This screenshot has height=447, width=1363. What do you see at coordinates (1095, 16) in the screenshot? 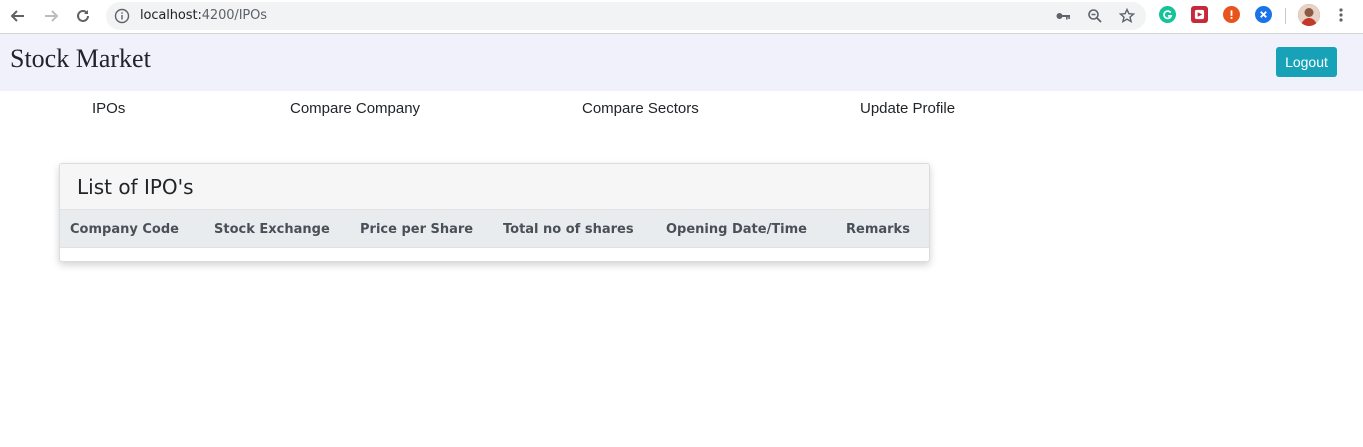
I see `zoom-out-icon` at bounding box center [1095, 16].